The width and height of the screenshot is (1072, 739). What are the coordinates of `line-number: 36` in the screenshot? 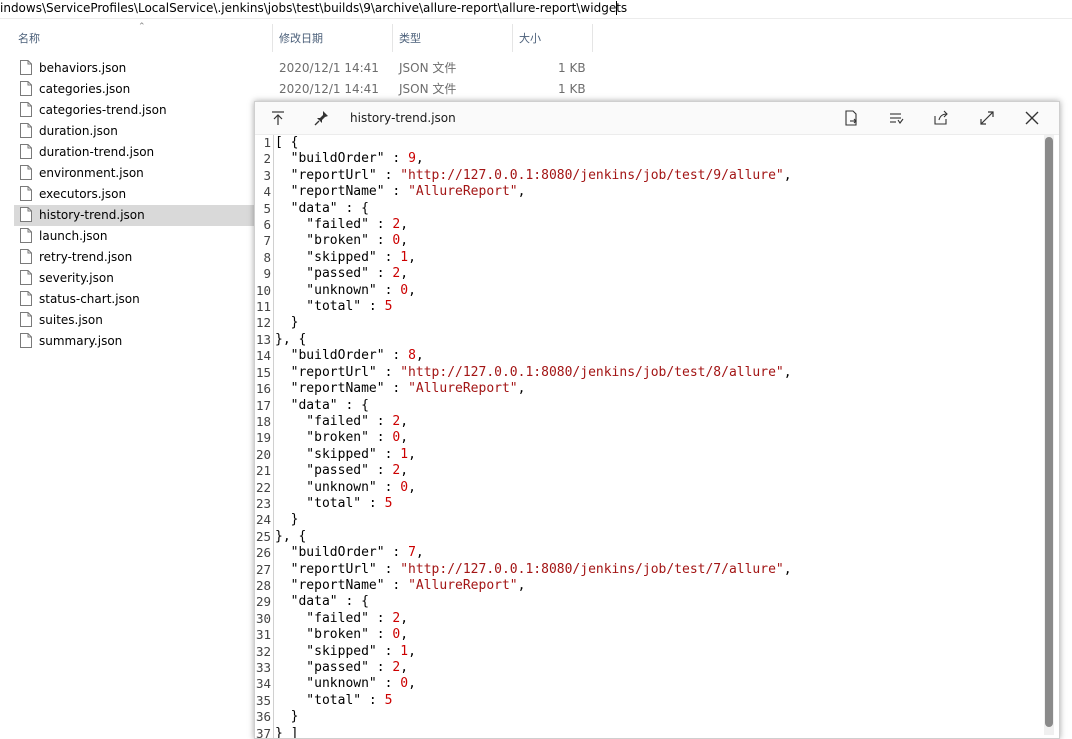 It's located at (263, 717).